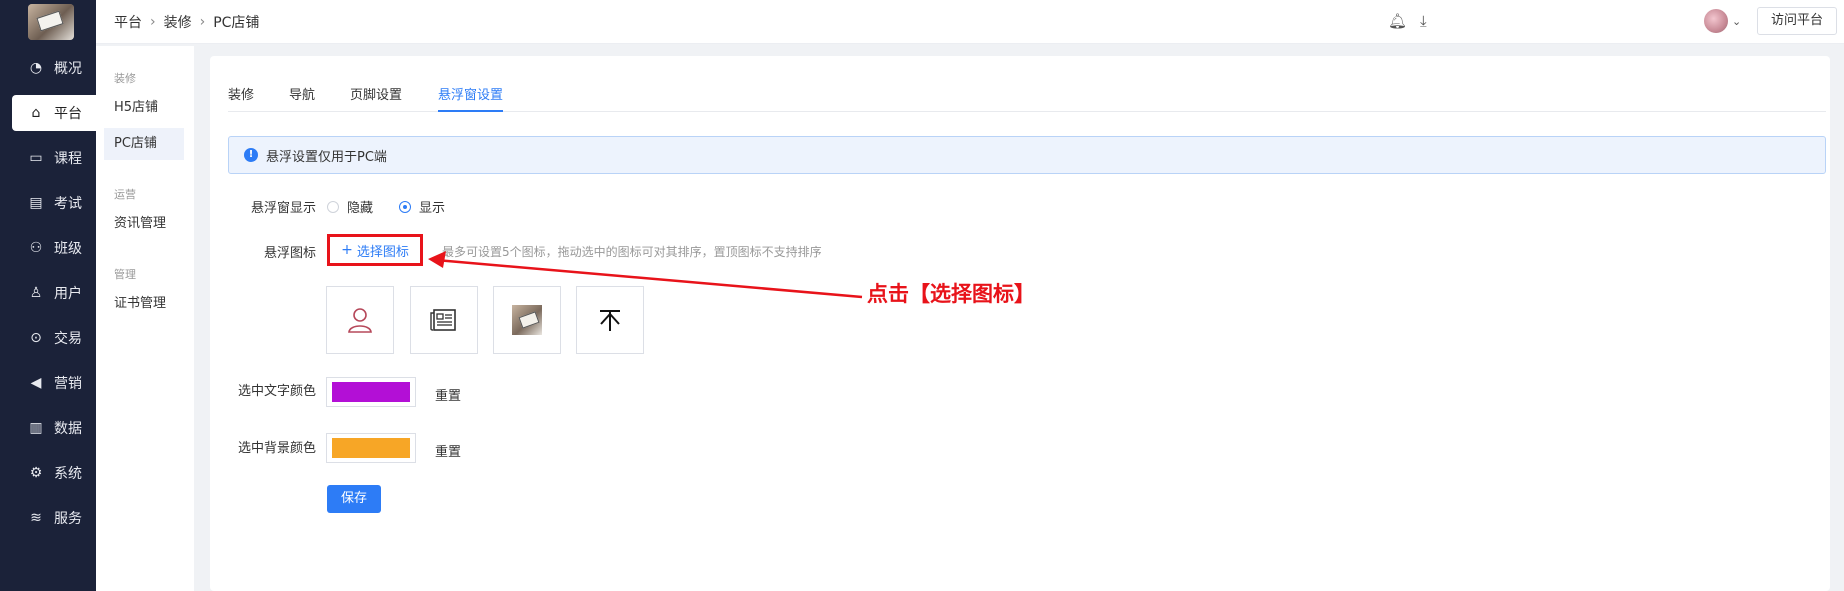 The image size is (1844, 591). Describe the element at coordinates (125, 78) in the screenshot. I see `subnav-group-decoration: 装修` at that location.